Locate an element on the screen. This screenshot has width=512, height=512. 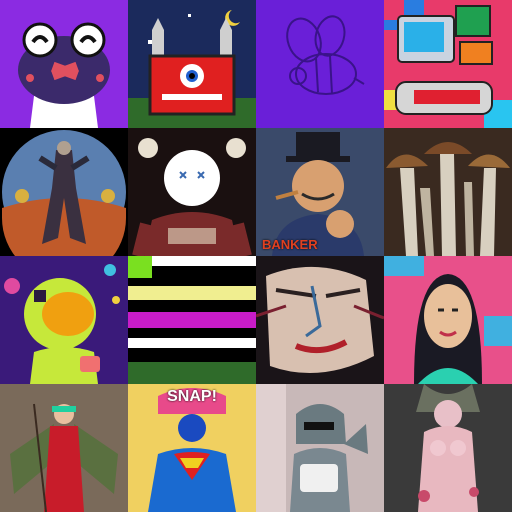
skull-shirt-icon is located at coordinates (192, 192).